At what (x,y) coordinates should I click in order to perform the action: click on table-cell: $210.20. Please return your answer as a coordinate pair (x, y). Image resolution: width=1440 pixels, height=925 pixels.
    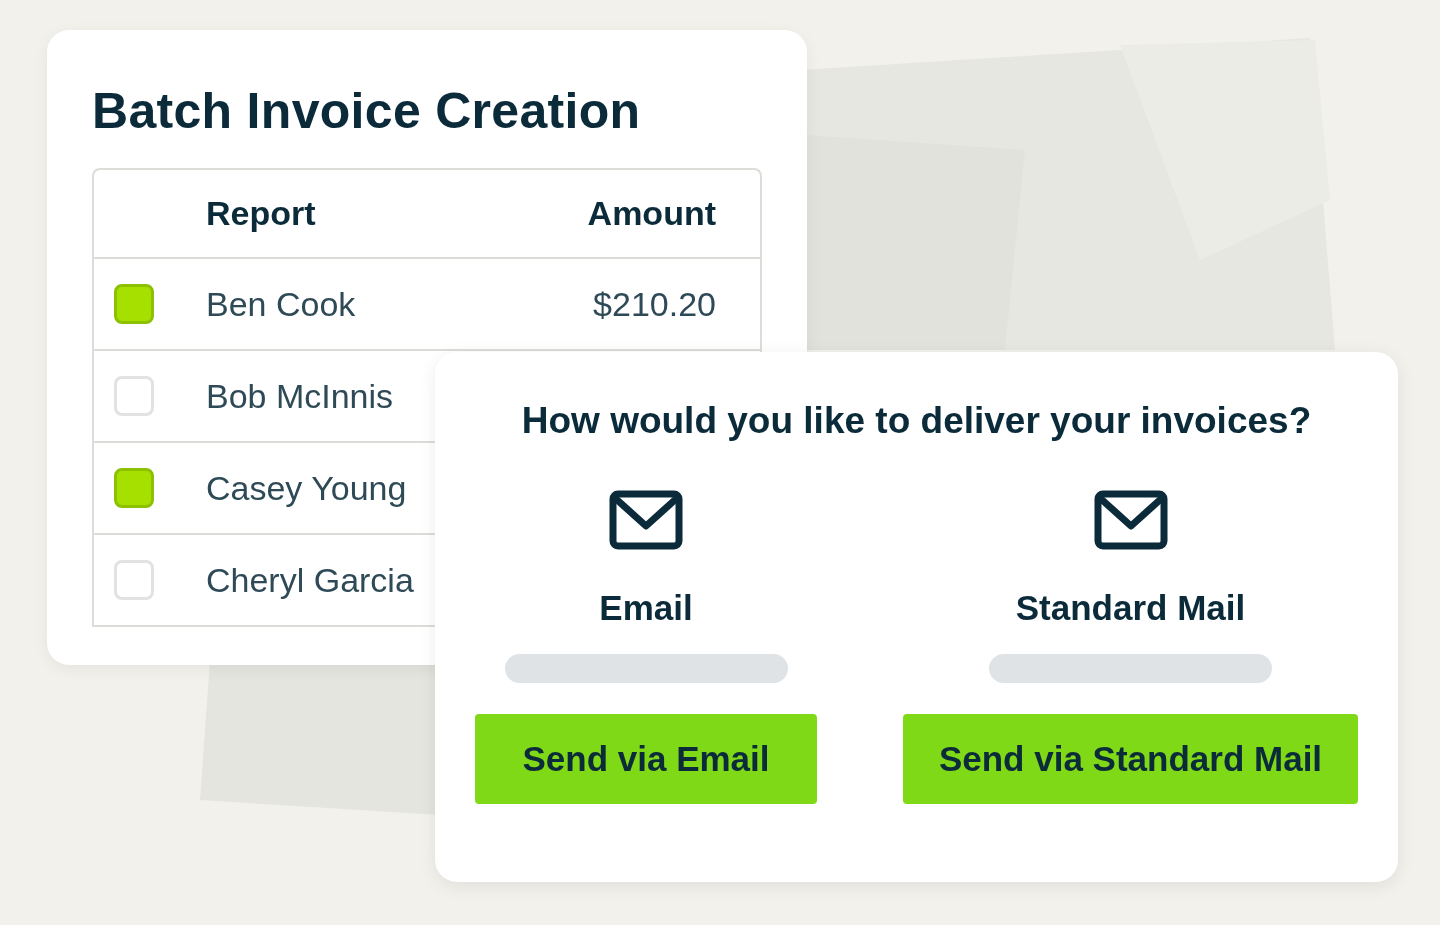
    Looking at the image, I should click on (654, 304).